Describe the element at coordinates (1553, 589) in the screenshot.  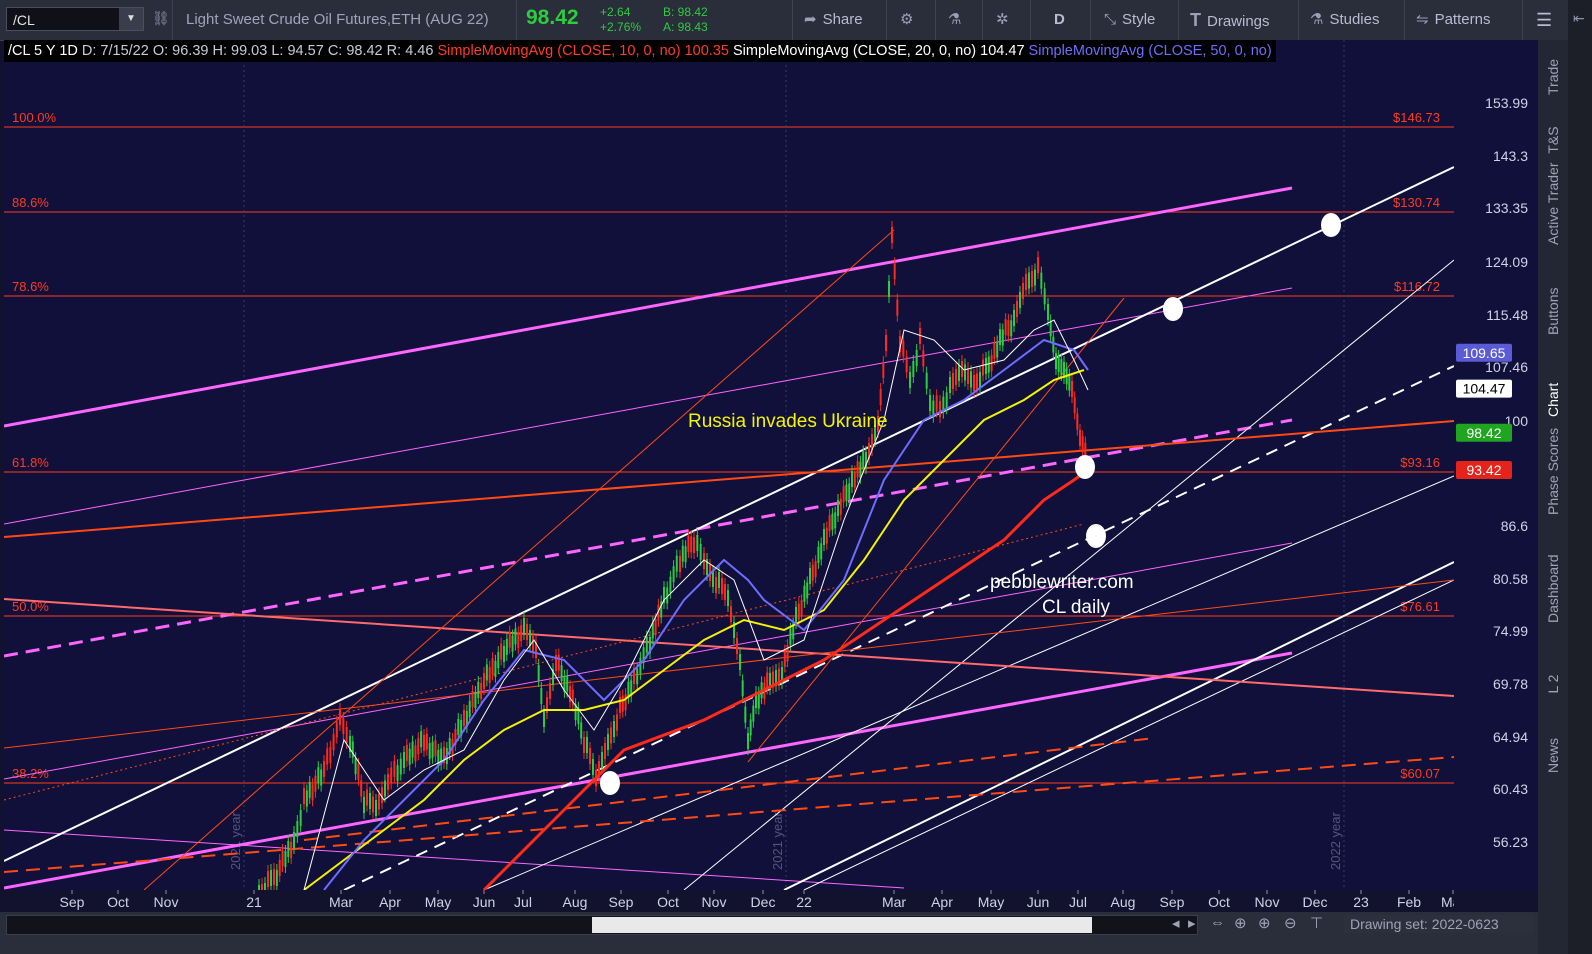
I see `sidebar-tab-dashboard: Dashboard` at that location.